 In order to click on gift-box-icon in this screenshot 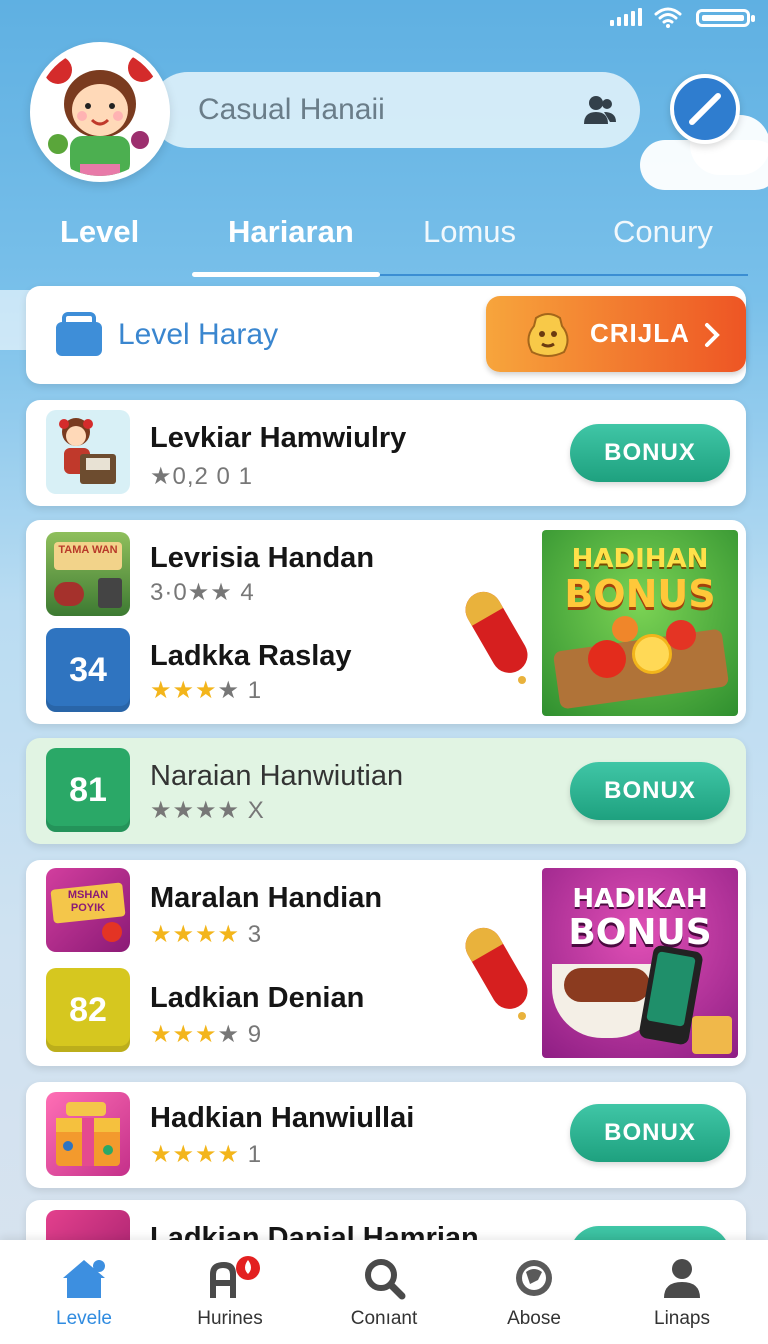, I will do `click(88, 1134)`.